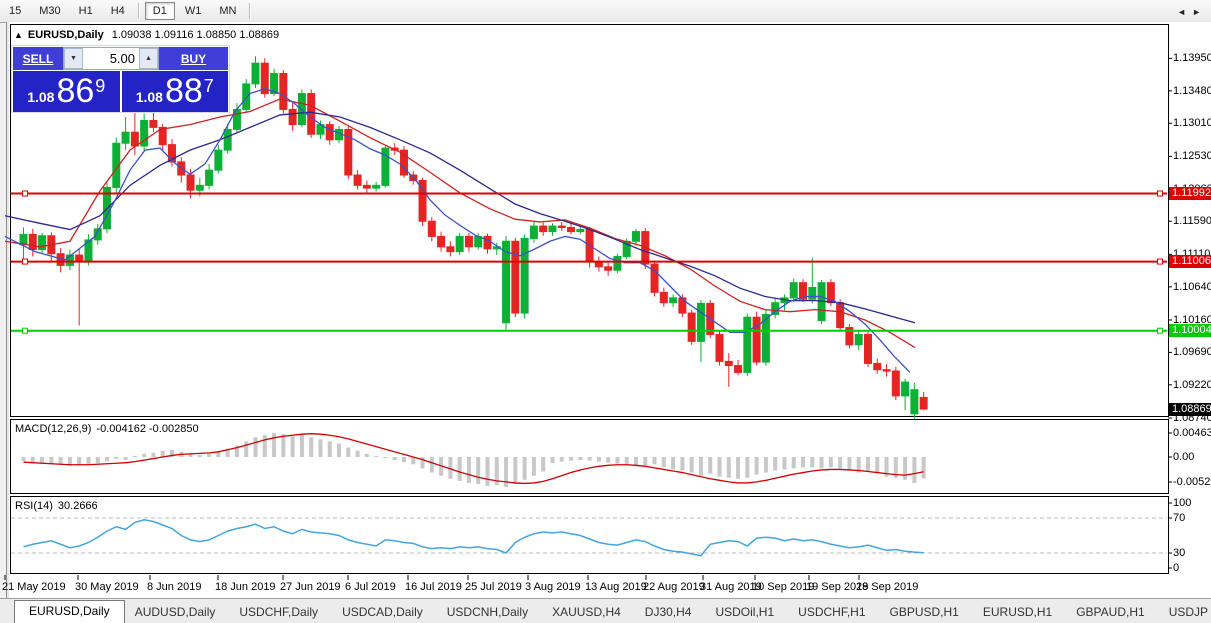 This screenshot has height=623, width=1211. I want to click on tab-USDCHF-H1: USDCHF,H1, so click(831, 612).